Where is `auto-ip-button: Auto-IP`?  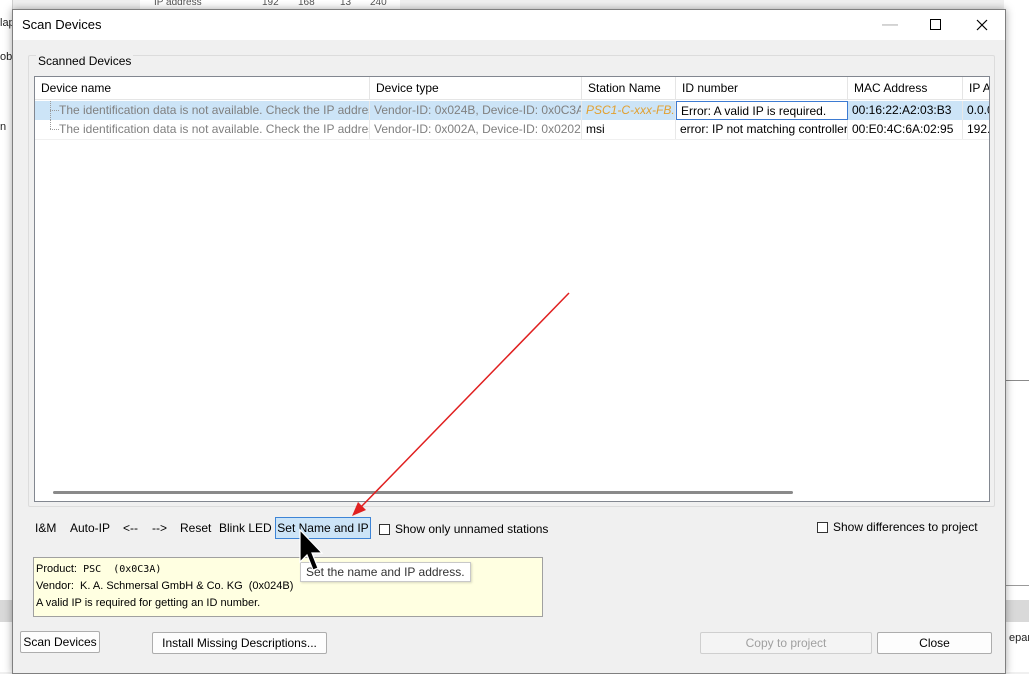 auto-ip-button: Auto-IP is located at coordinates (90, 528).